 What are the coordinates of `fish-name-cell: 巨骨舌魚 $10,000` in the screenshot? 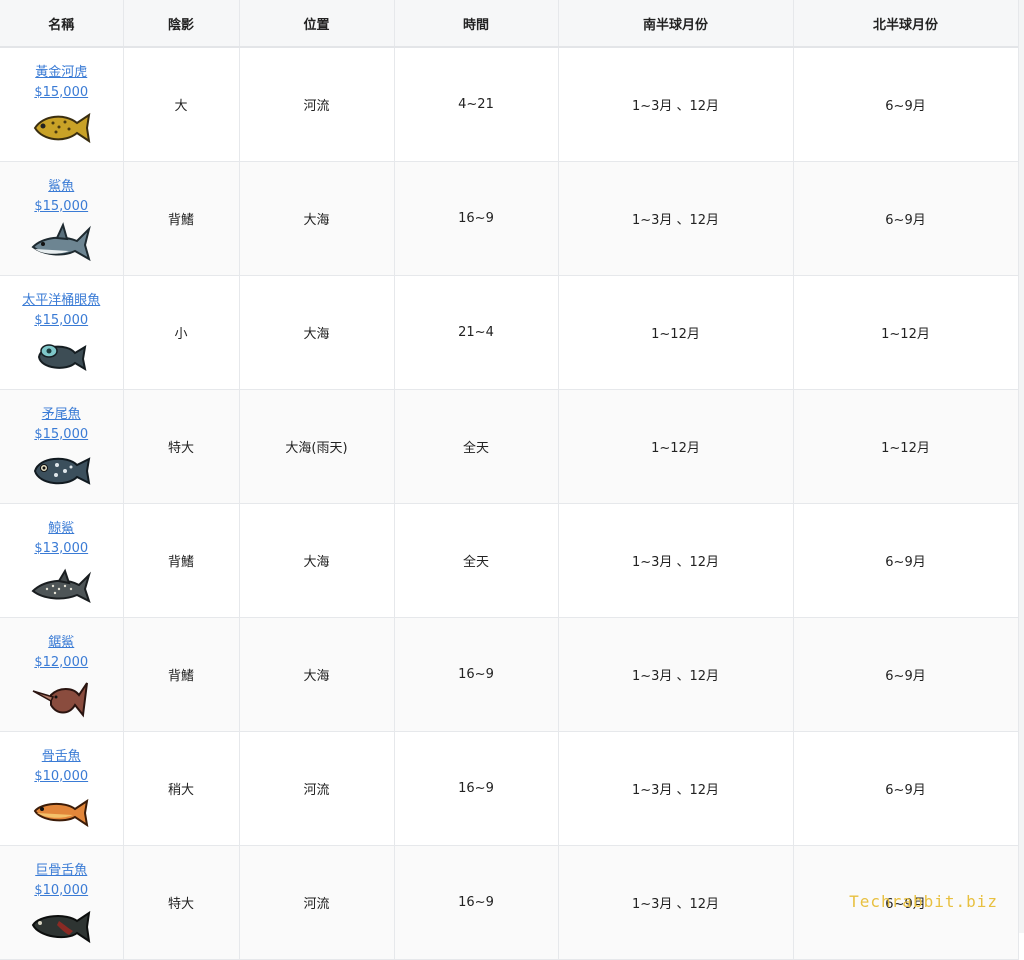 It's located at (62, 902).